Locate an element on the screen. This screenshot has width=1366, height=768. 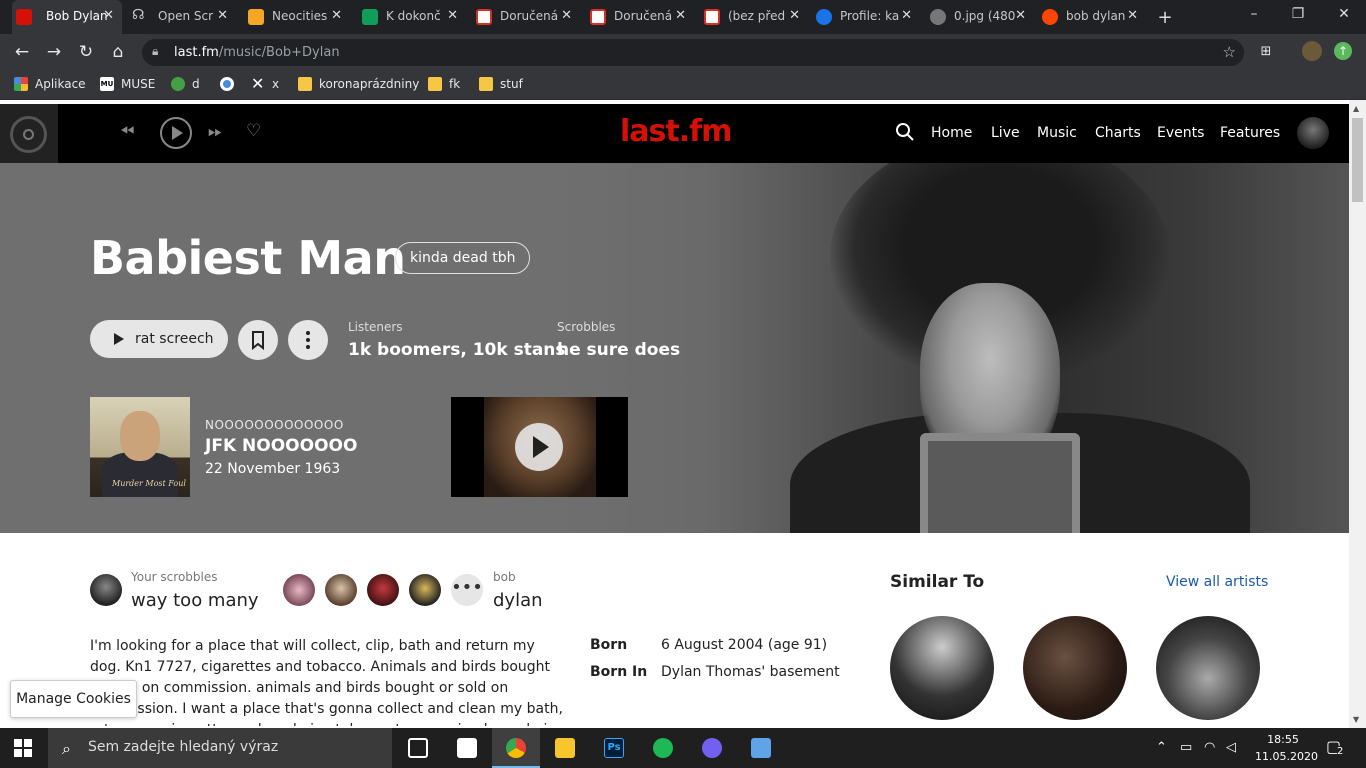
tab-dorucena-1: Doručená ✕ is located at coordinates (526, 17).